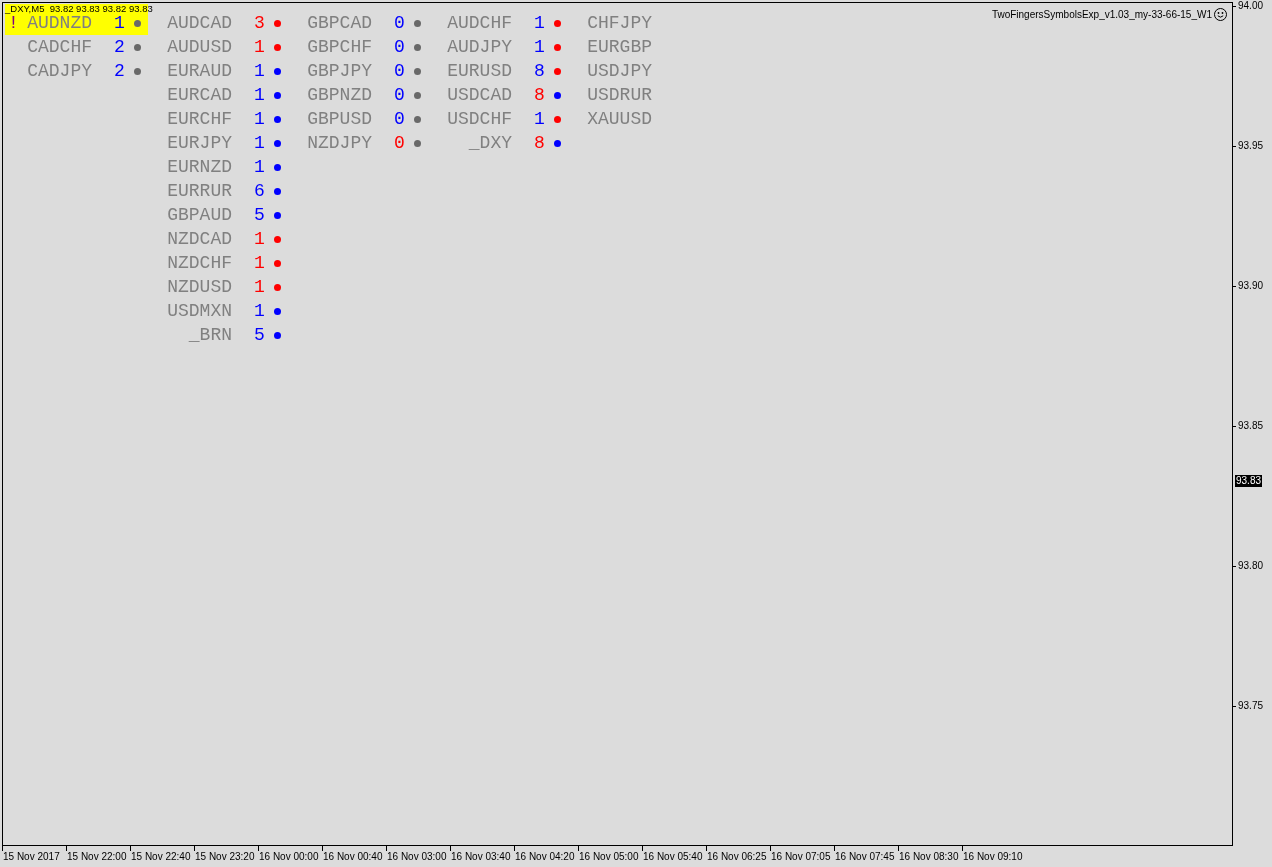 This screenshot has width=1272, height=867. What do you see at coordinates (1220, 14) in the screenshot?
I see `smiley-icon` at bounding box center [1220, 14].